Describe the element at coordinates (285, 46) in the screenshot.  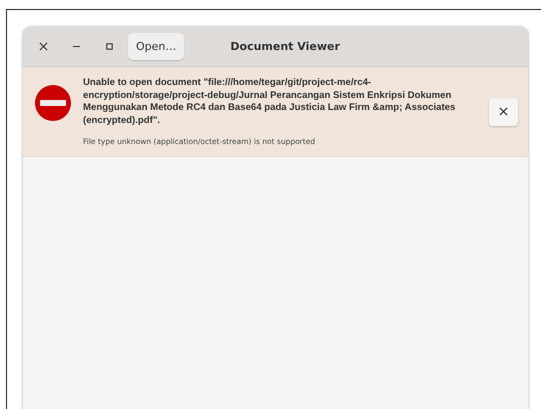
I see `window-title: Document Viewer` at that location.